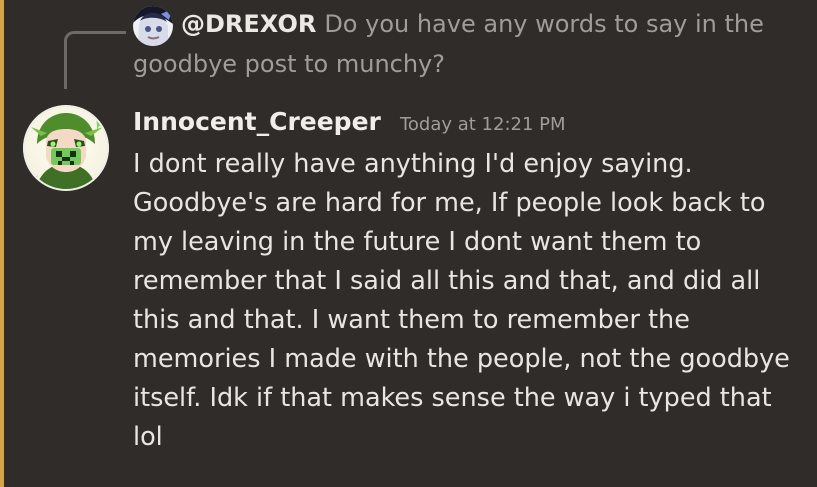  Describe the element at coordinates (248, 24) in the screenshot. I see `reply-author: @DREXOR` at that location.